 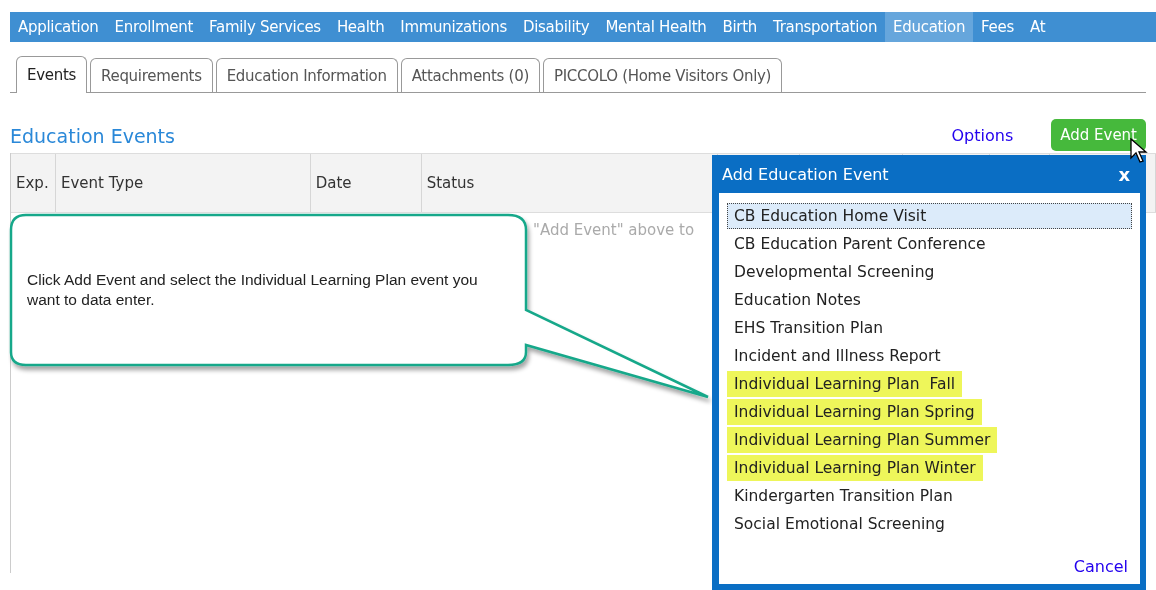 What do you see at coordinates (253, 290) in the screenshot?
I see `callout-text: Click Add Event and select the Individual Learning Plan event you want to data enter.` at bounding box center [253, 290].